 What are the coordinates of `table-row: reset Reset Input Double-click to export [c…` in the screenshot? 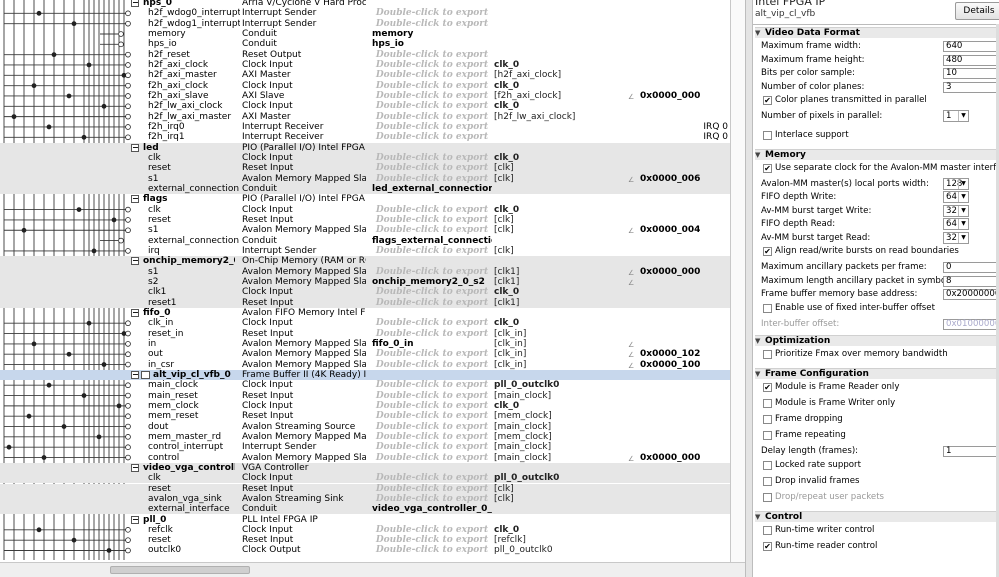 It's located at (372, 488).